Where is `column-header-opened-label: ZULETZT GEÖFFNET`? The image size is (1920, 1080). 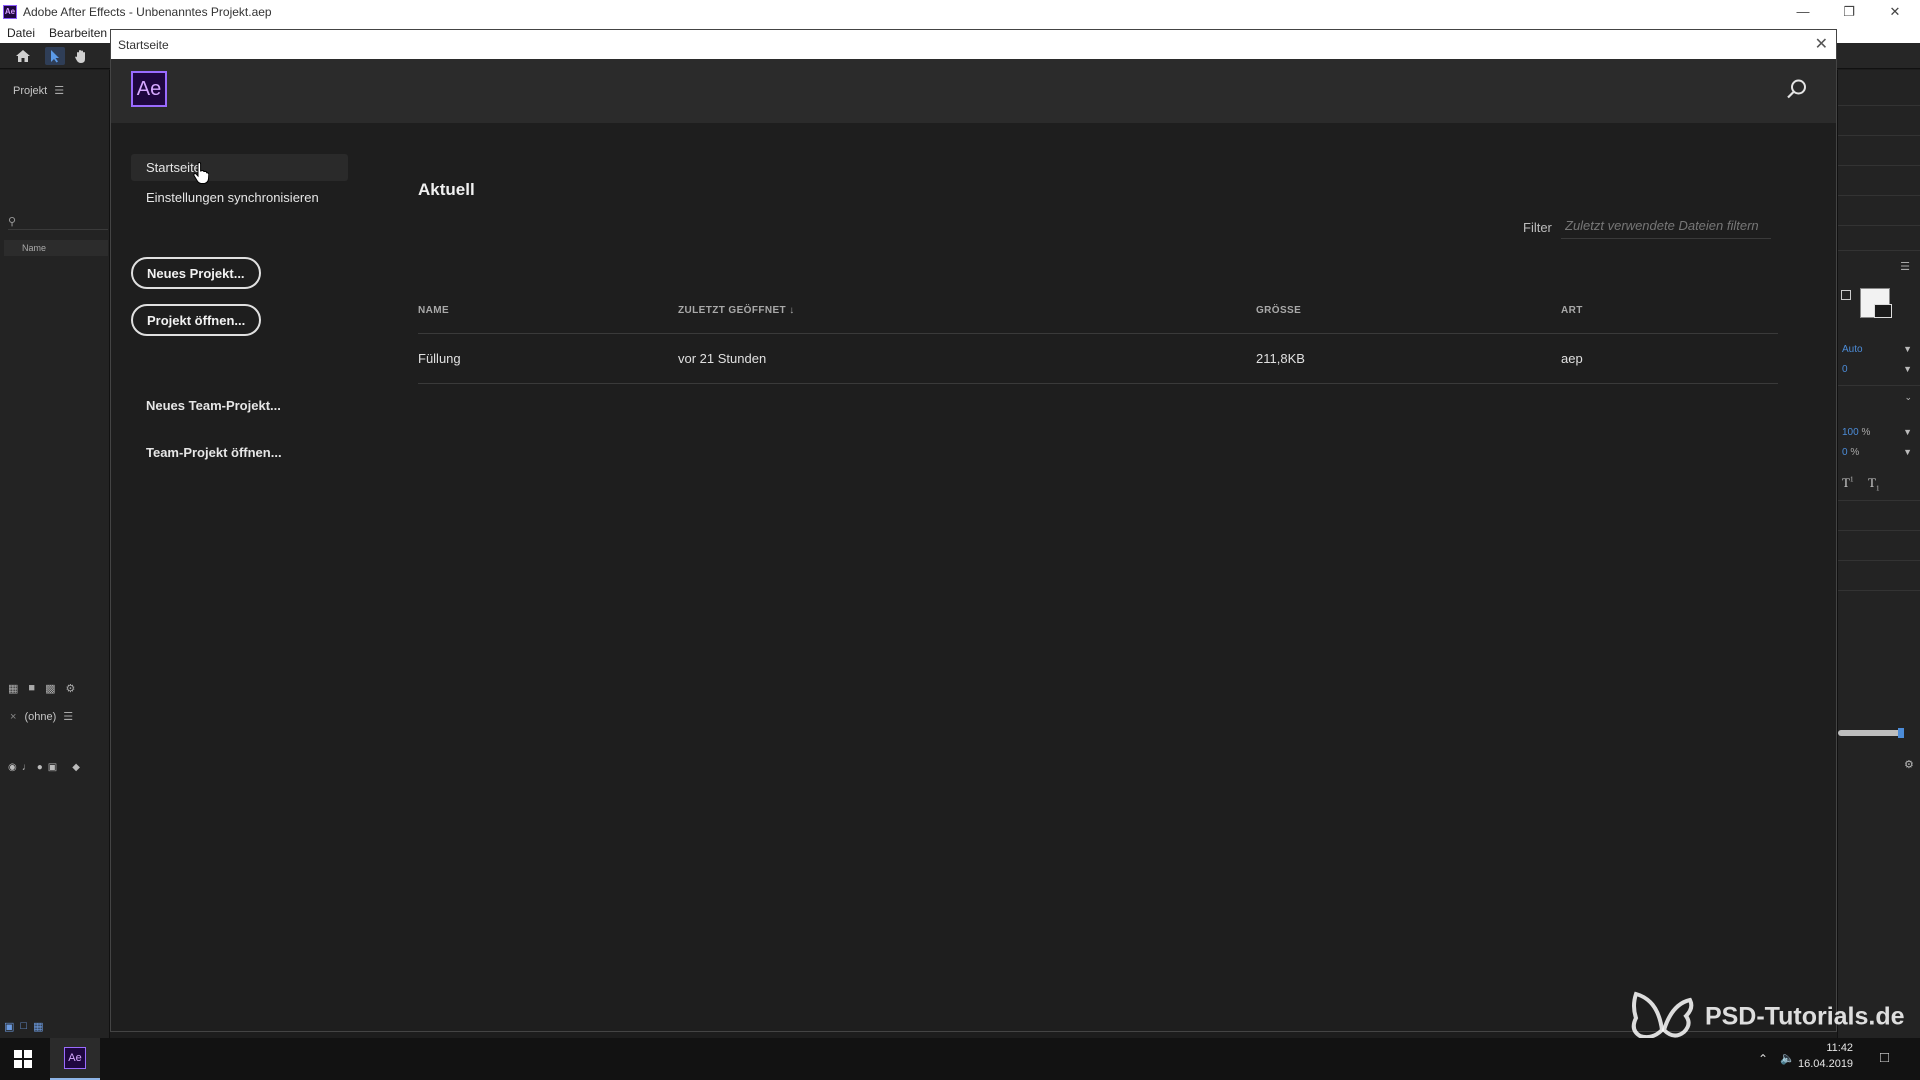 column-header-opened-label: ZULETZT GEÖFFNET is located at coordinates (732, 310).